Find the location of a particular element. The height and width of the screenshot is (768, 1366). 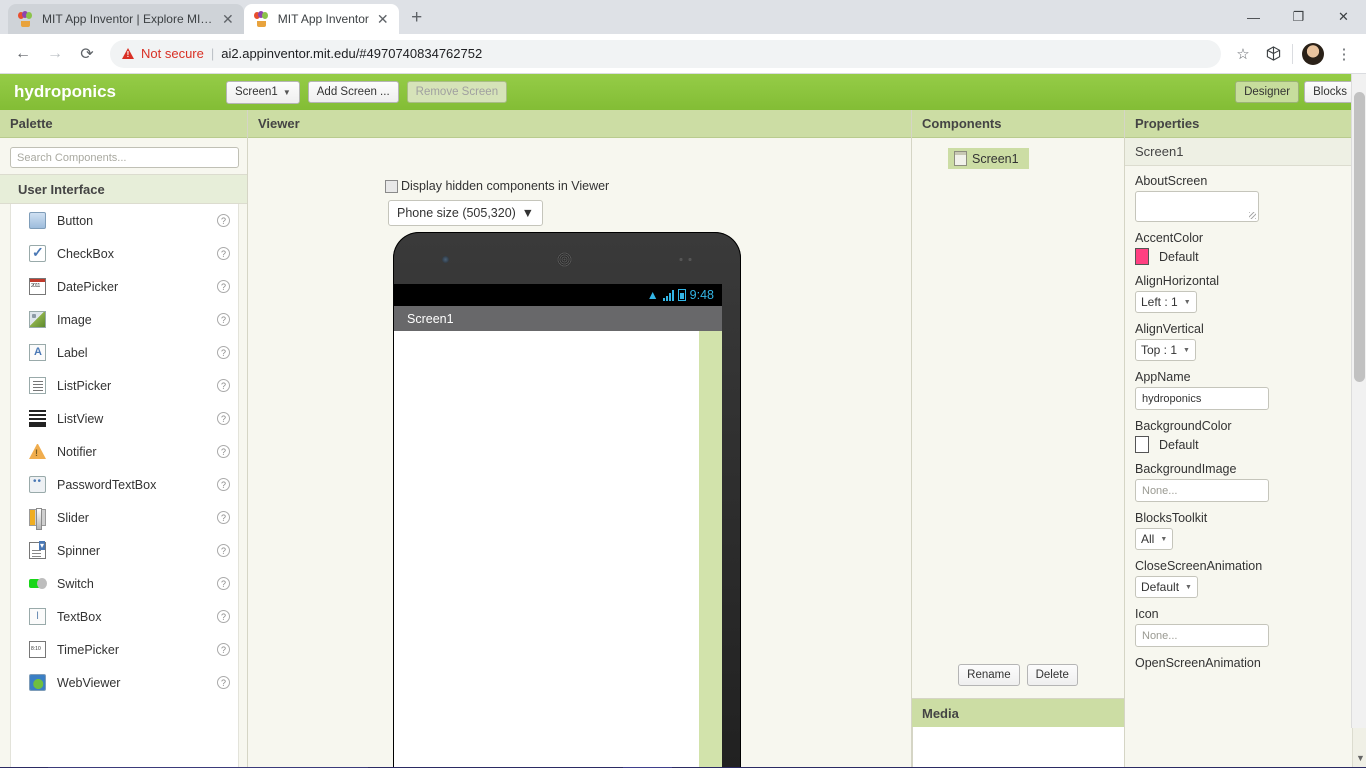

palette-item-notifier: Notifier ? is located at coordinates (124, 451).